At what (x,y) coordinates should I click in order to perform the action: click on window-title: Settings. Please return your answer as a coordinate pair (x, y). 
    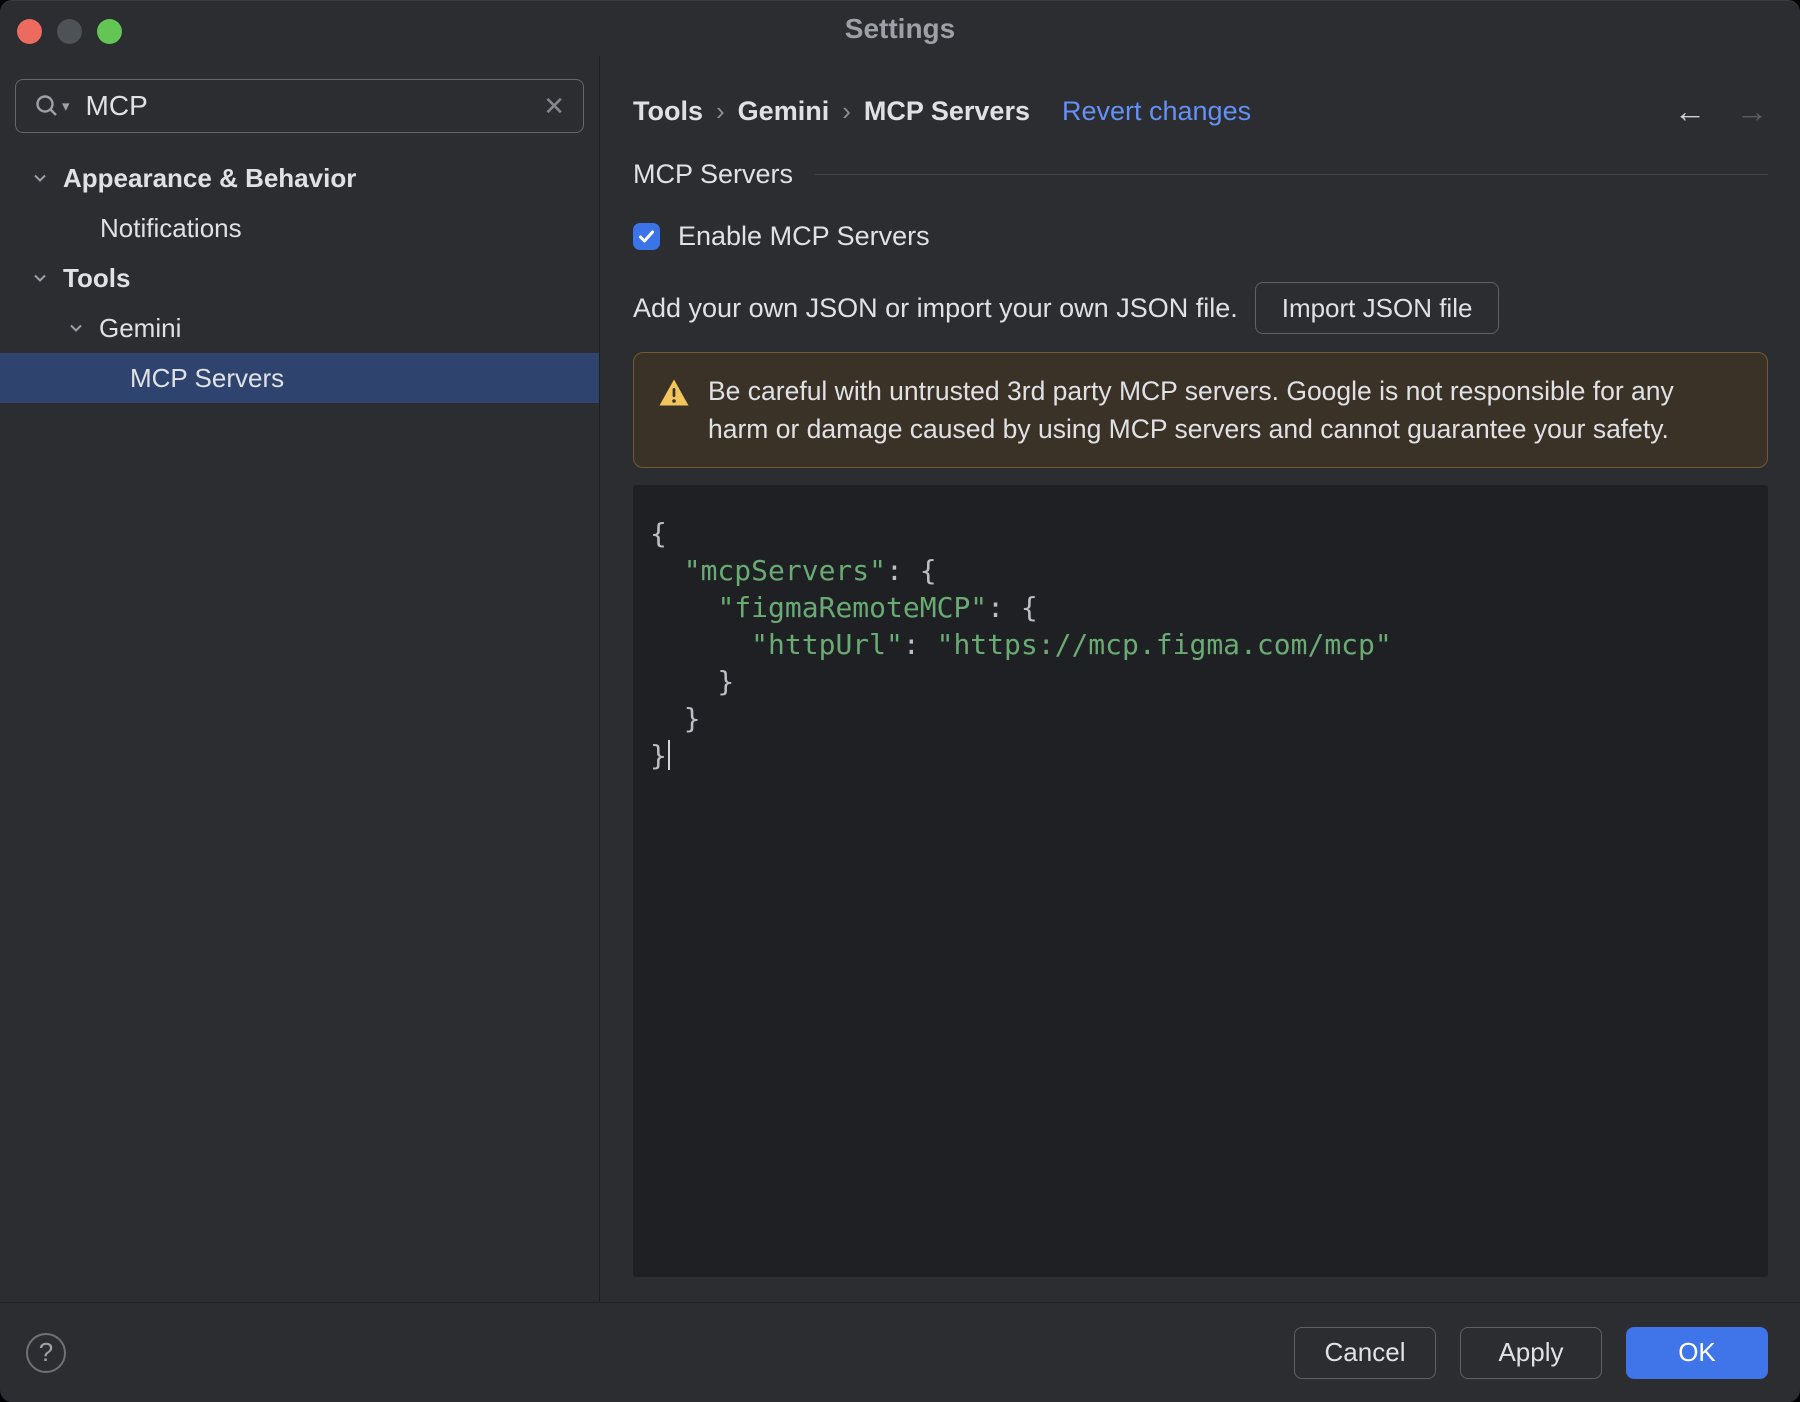
    Looking at the image, I should click on (900, 28).